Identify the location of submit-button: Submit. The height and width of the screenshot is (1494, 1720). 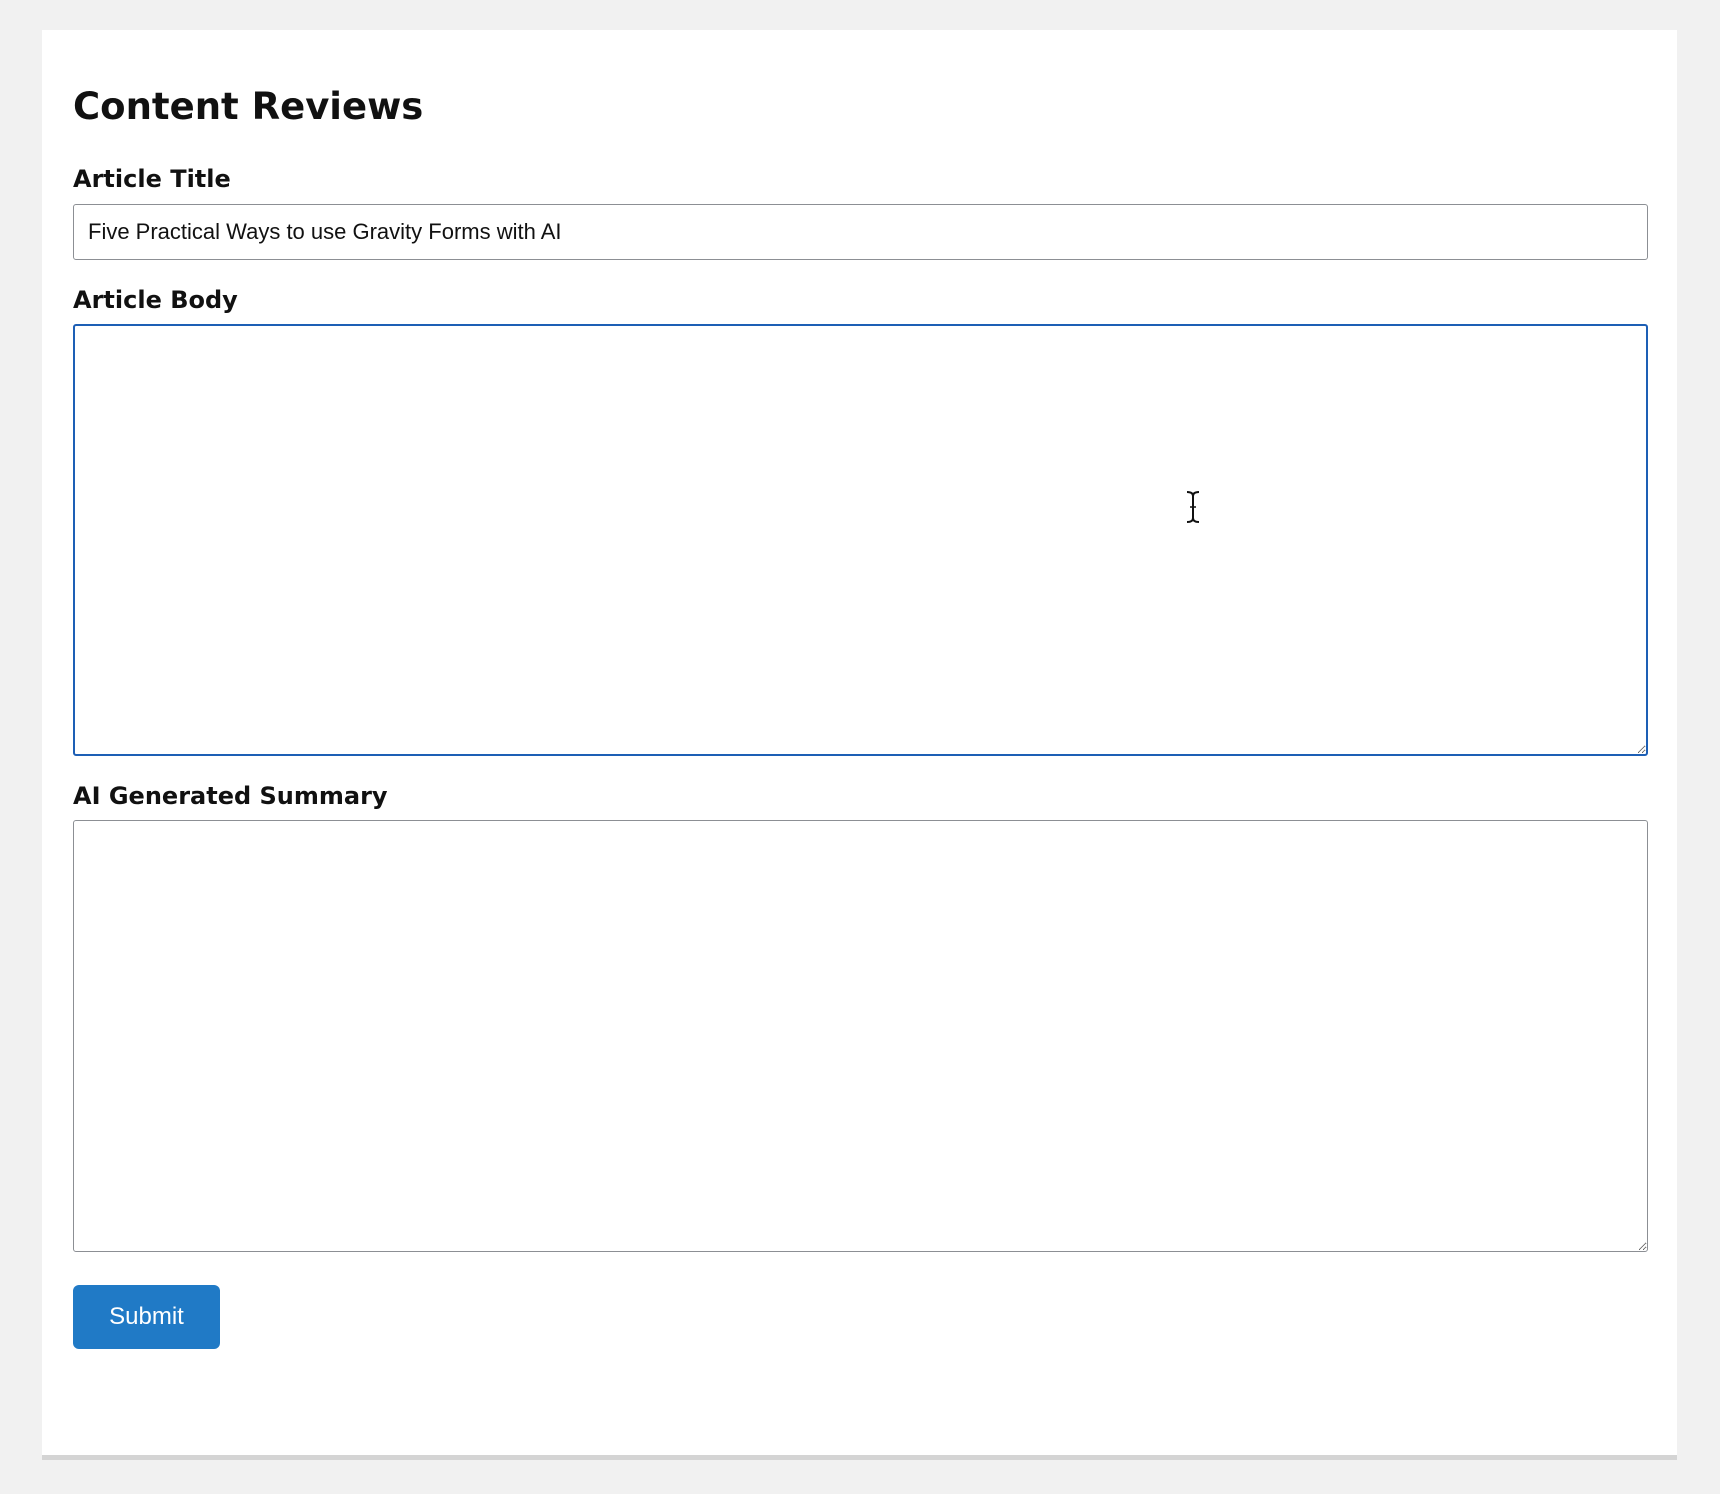
(146, 1317).